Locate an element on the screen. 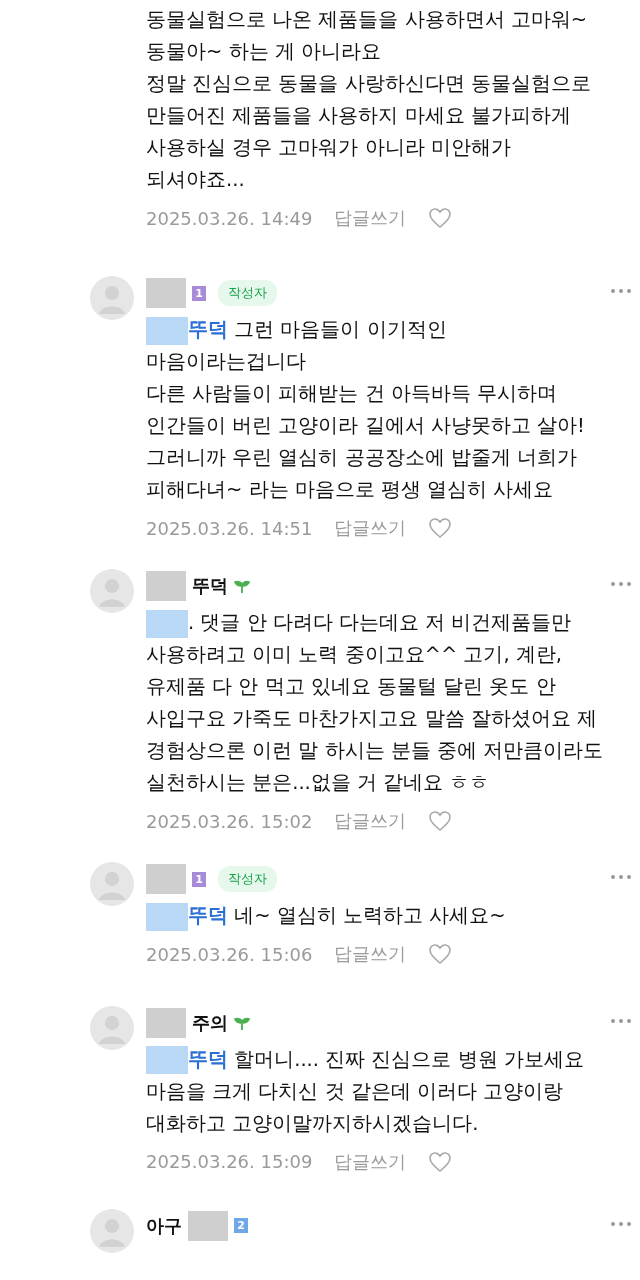 Image resolution: width=640 pixels, height=1280 pixels. comment-date: 2025.03.26. 15:02 is located at coordinates (229, 821).